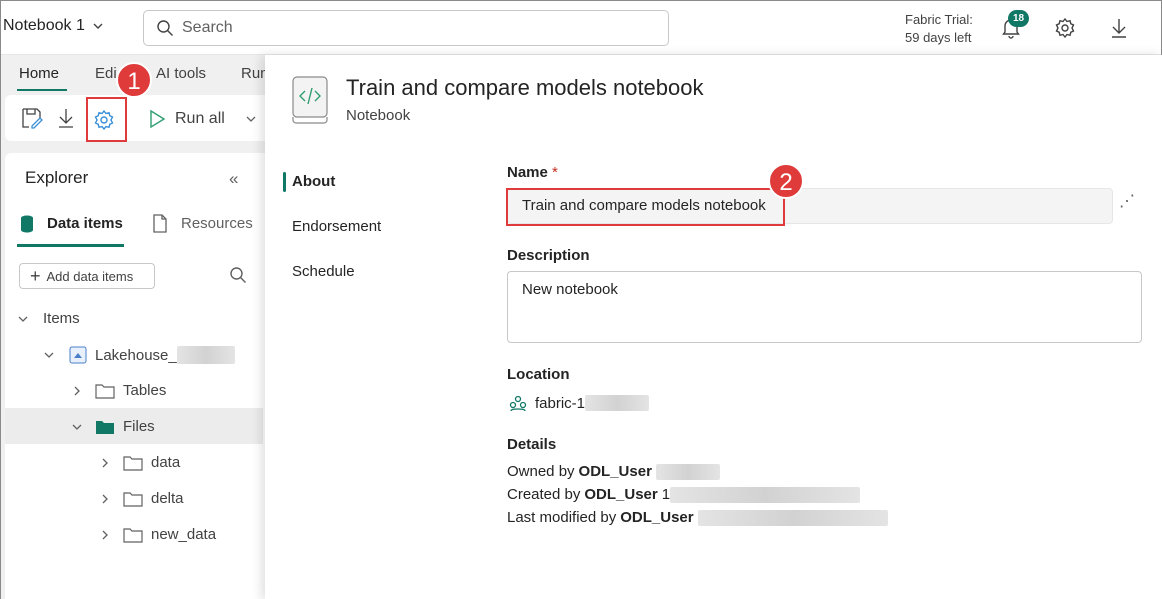 This screenshot has height=599, width=1162. I want to click on created-by-row: Created by ODL_User 1, so click(684, 494).